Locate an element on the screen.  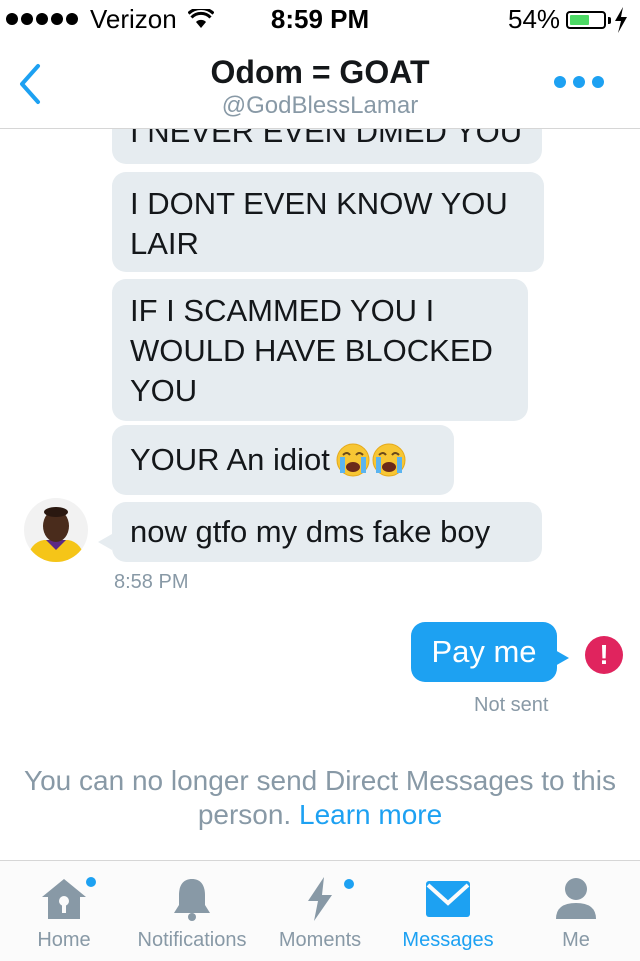
outgoing-message: Pay me is located at coordinates (484, 652).